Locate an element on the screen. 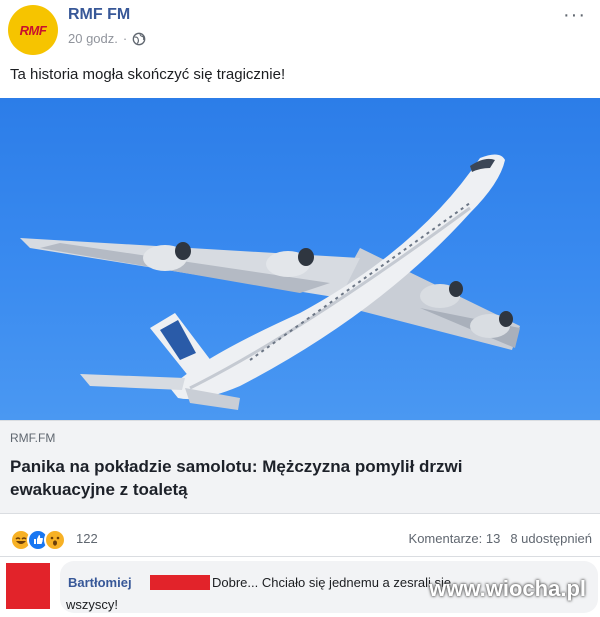 This screenshot has width=600, height=617. more-options-button: ··· is located at coordinates (574, 15).